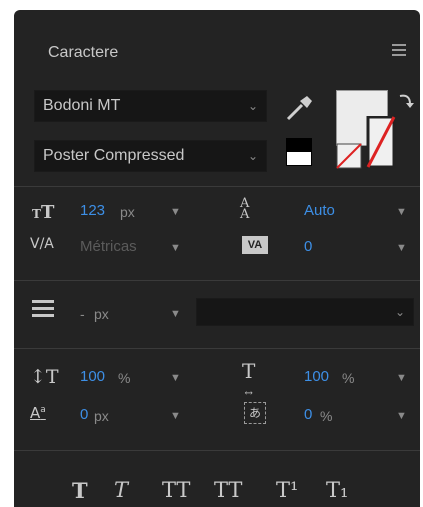  What do you see at coordinates (92, 210) in the screenshot?
I see `font-size-value: 123` at bounding box center [92, 210].